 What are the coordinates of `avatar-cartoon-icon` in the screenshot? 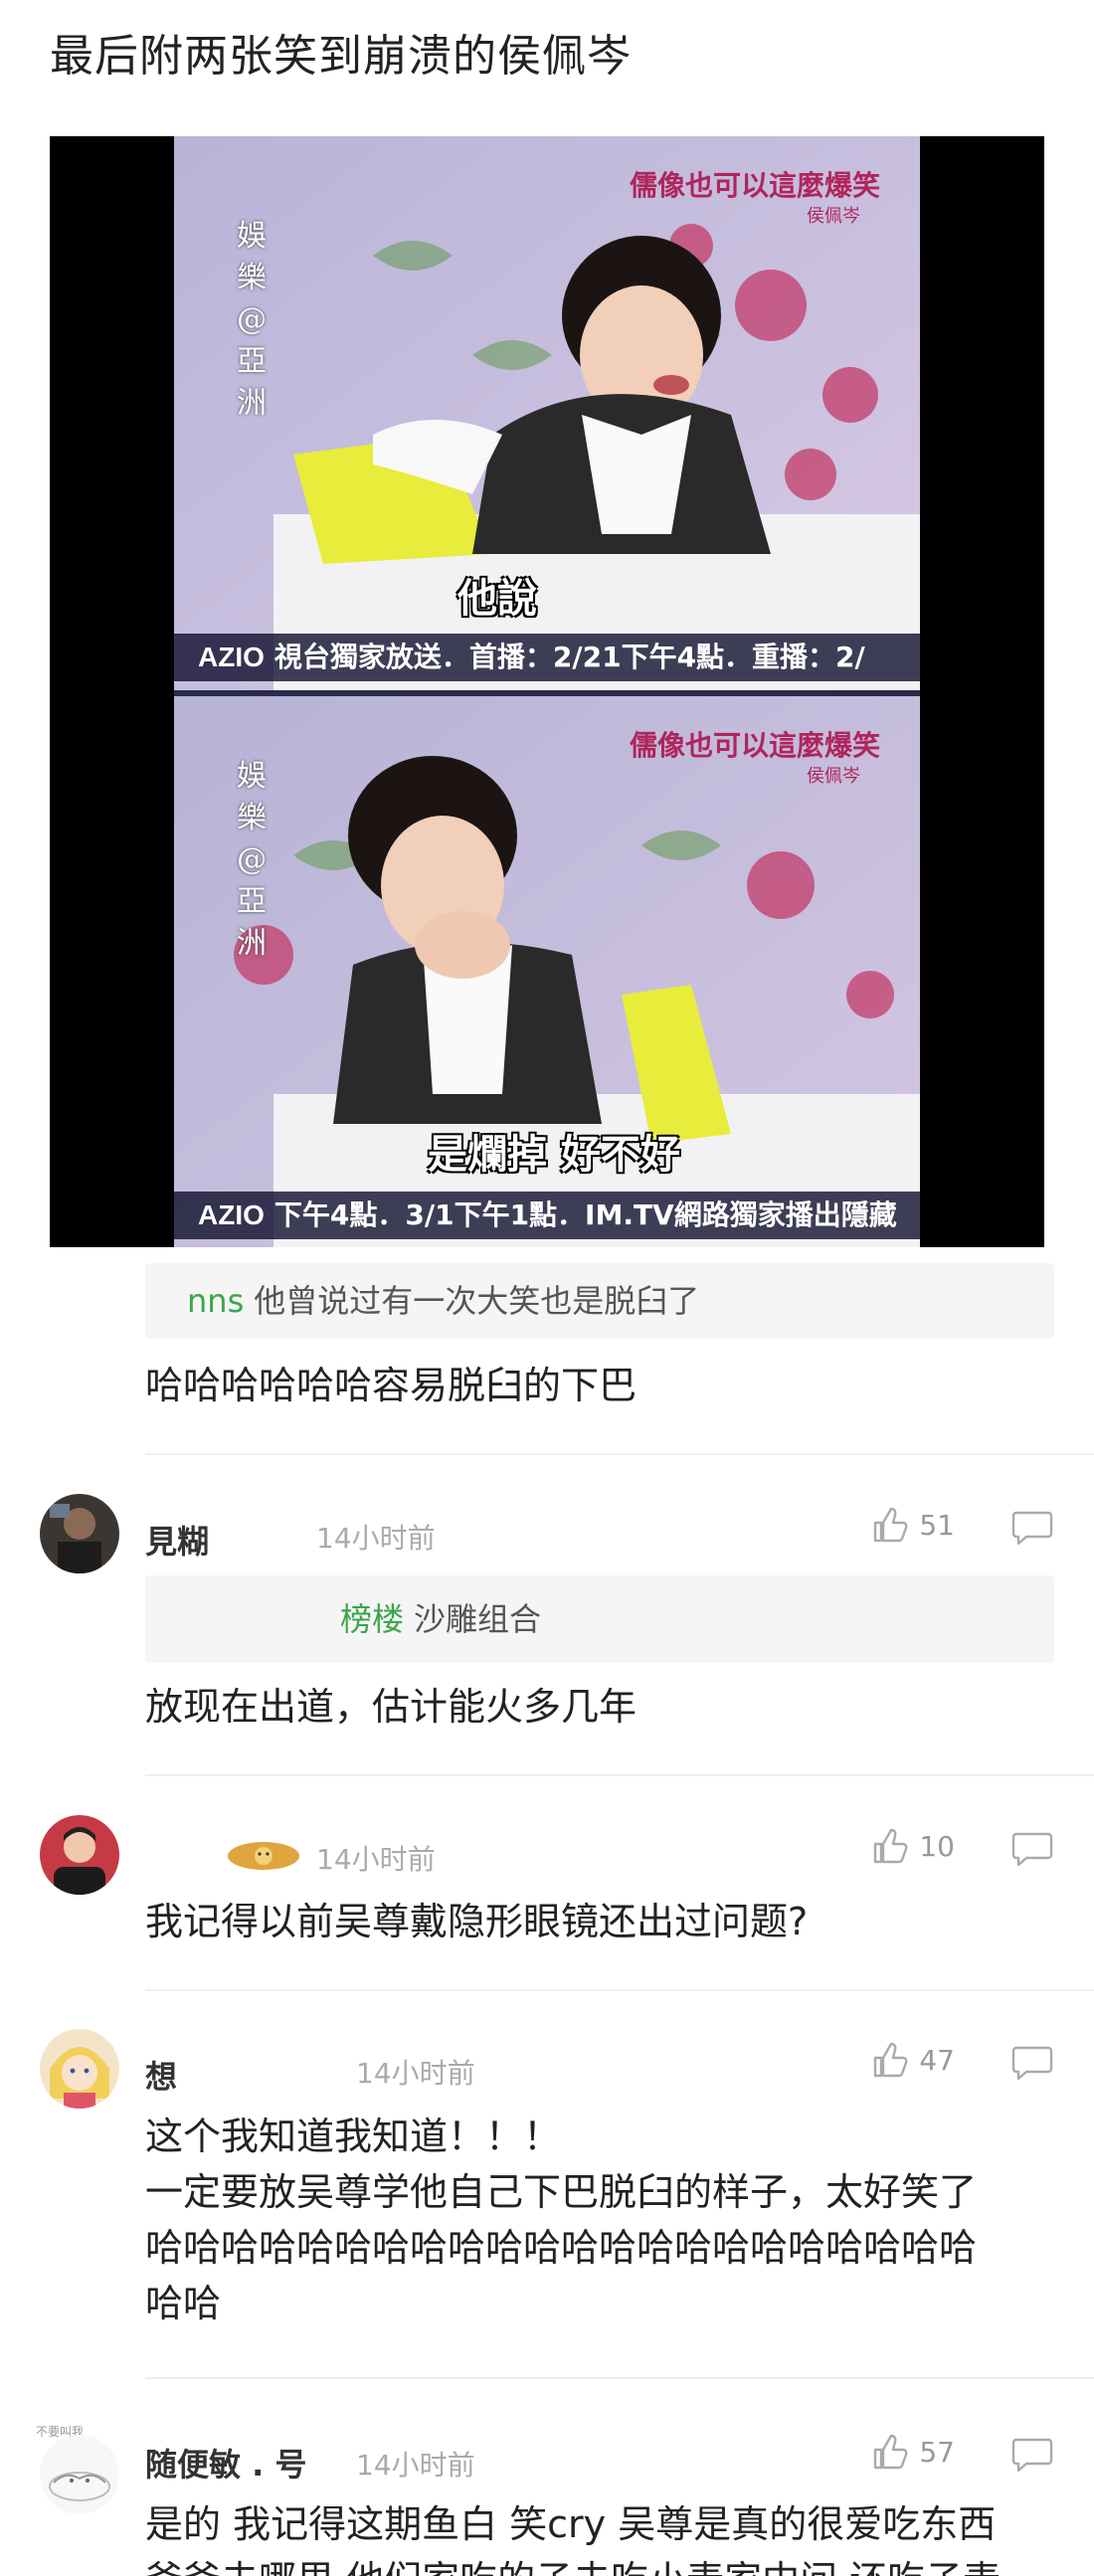 It's located at (79, 2069).